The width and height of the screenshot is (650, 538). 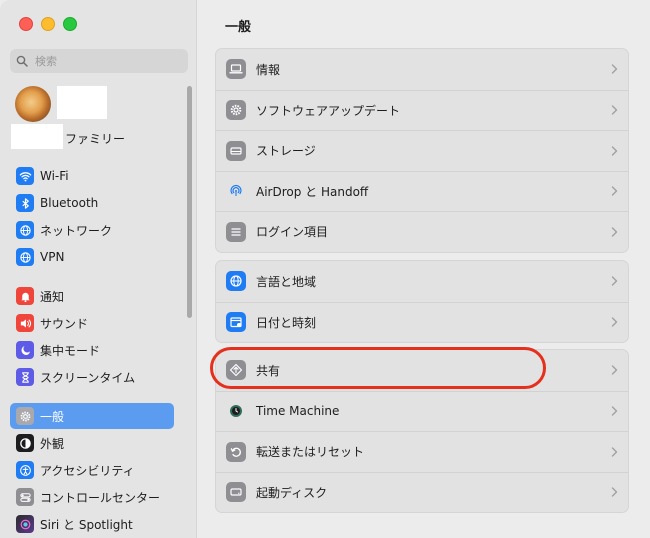 I want to click on sidebar-item-general: 一般, so click(x=92, y=416).